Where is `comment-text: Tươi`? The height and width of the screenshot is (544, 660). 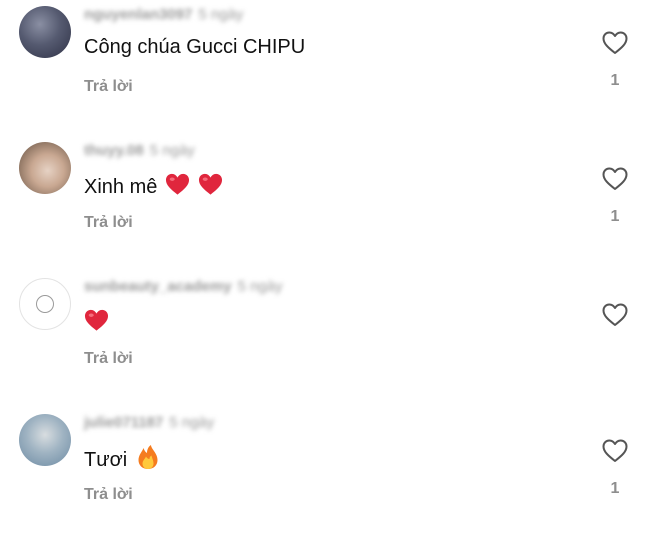
comment-text: Tươi is located at coordinates (121, 458).